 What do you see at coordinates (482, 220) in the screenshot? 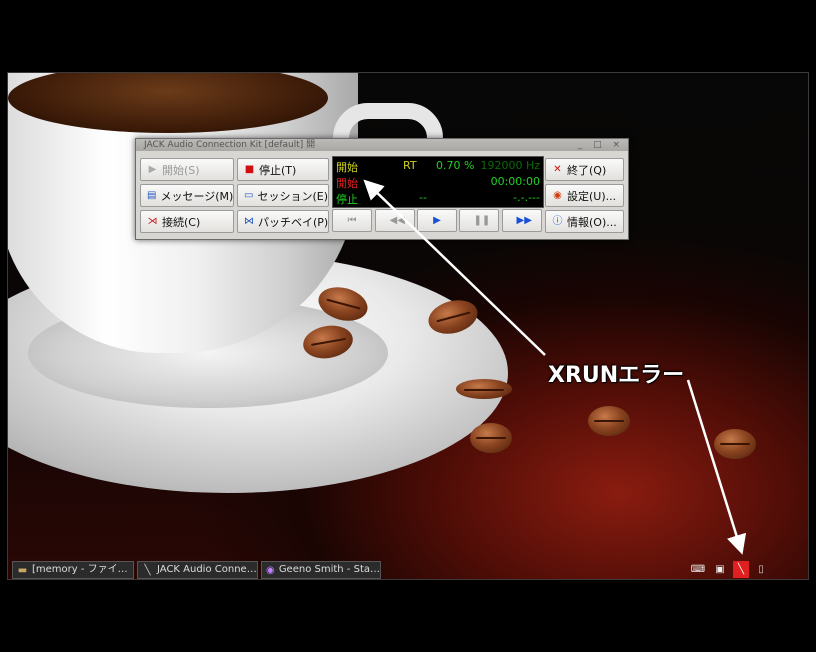
I see `pause-icon: ❚❚` at bounding box center [482, 220].